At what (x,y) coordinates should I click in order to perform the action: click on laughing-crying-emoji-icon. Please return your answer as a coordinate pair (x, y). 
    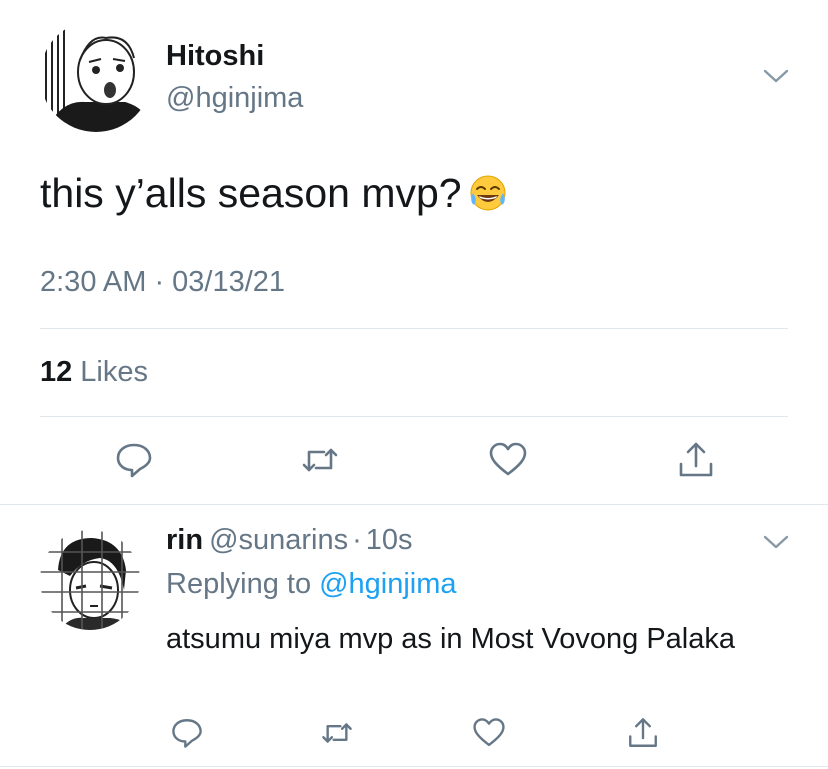
    Looking at the image, I should click on (488, 193).